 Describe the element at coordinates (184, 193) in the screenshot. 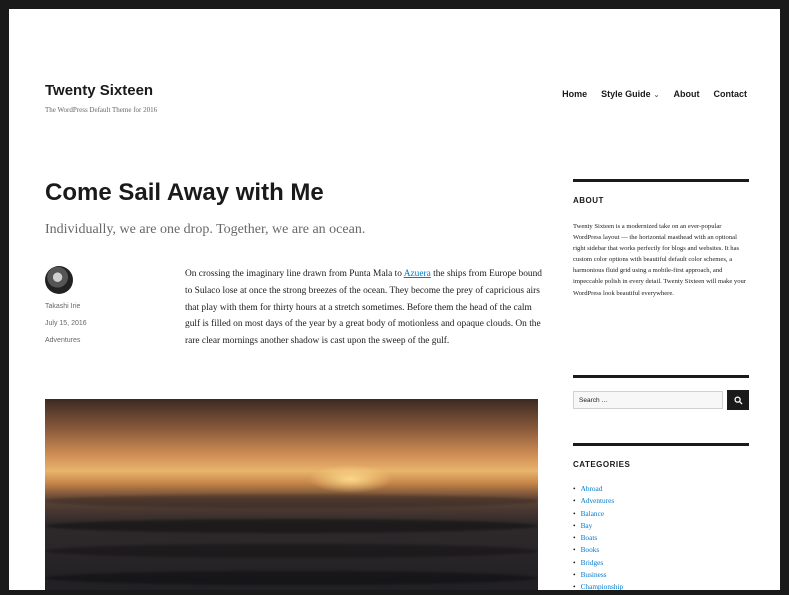

I see `post-title: Come Sail Away with Me` at that location.